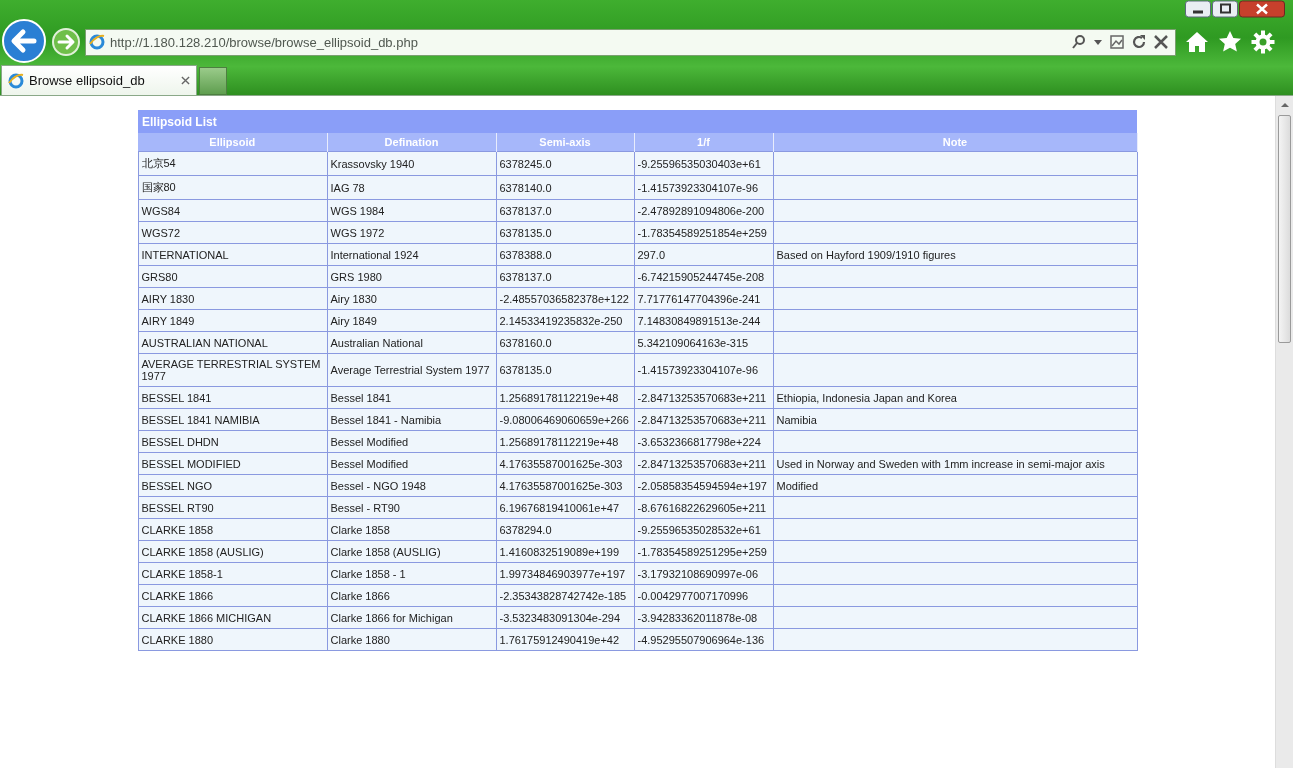 The image size is (1293, 768). Describe the element at coordinates (697, 187) in the screenshot. I see `table-cell: -1.41573923304107e-96` at that location.